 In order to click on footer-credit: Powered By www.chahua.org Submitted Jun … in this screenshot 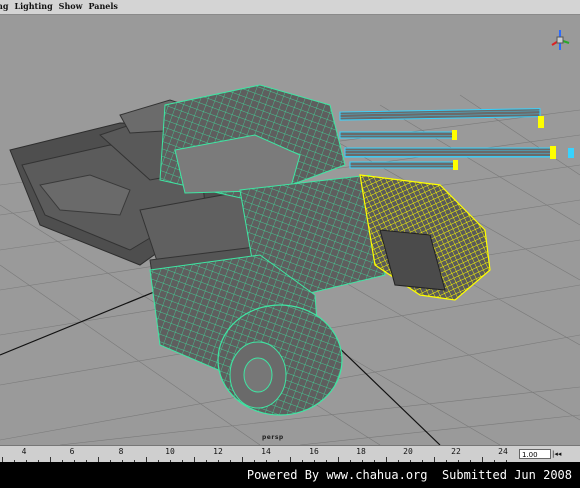, I will do `click(409, 475)`.